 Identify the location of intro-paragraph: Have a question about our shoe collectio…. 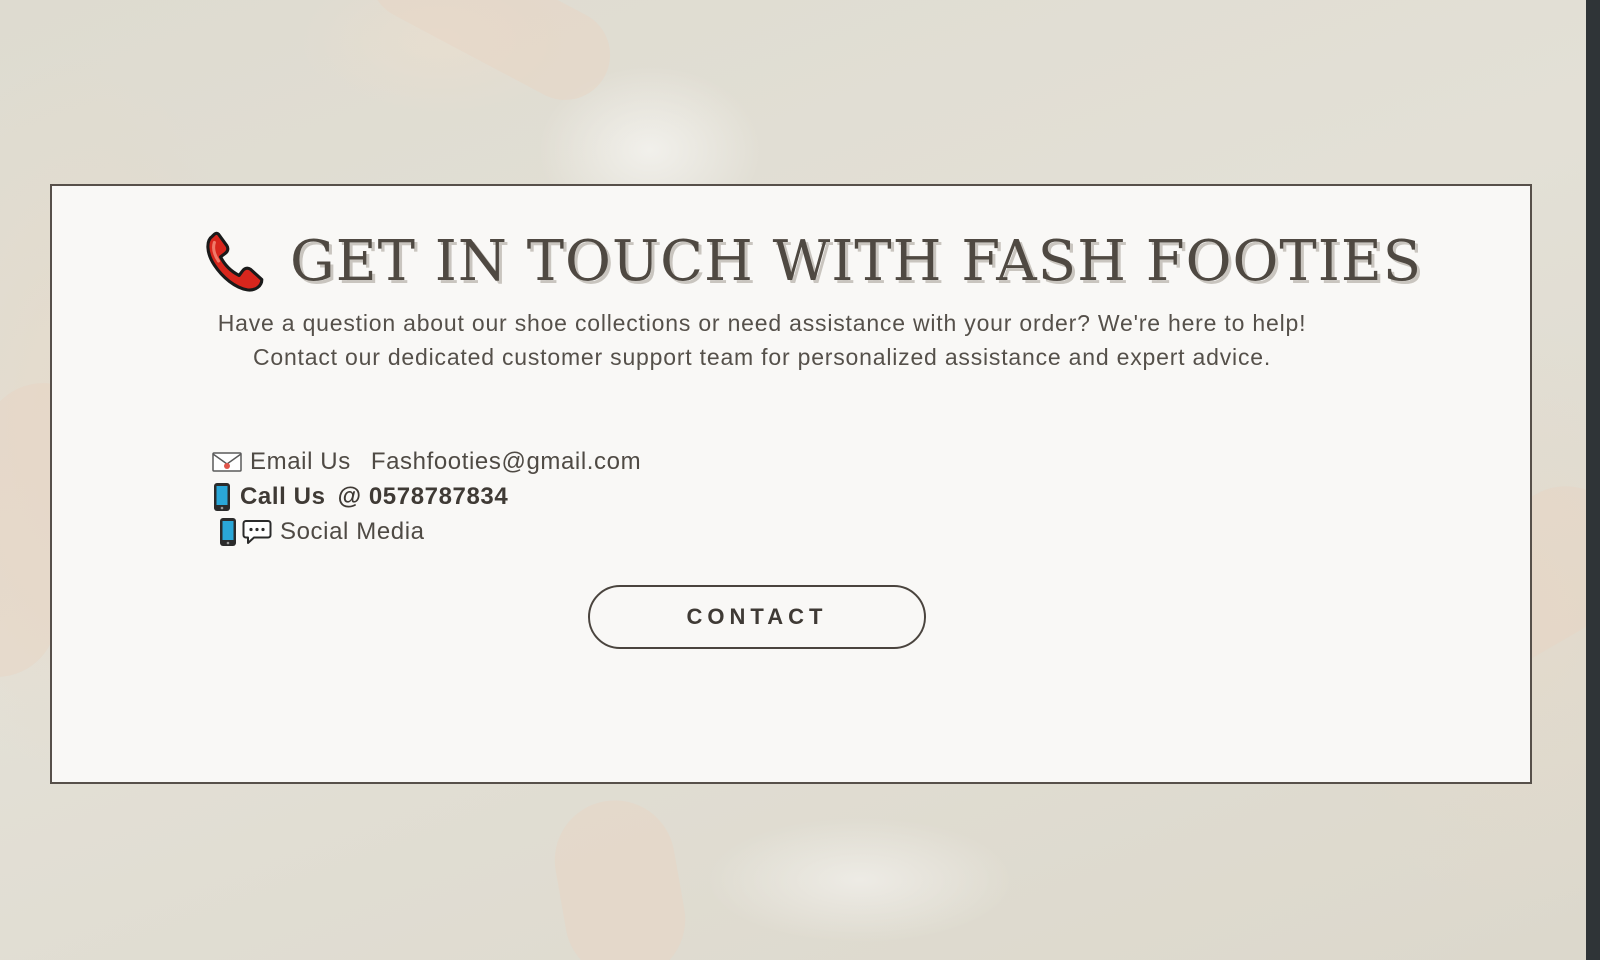
(762, 340).